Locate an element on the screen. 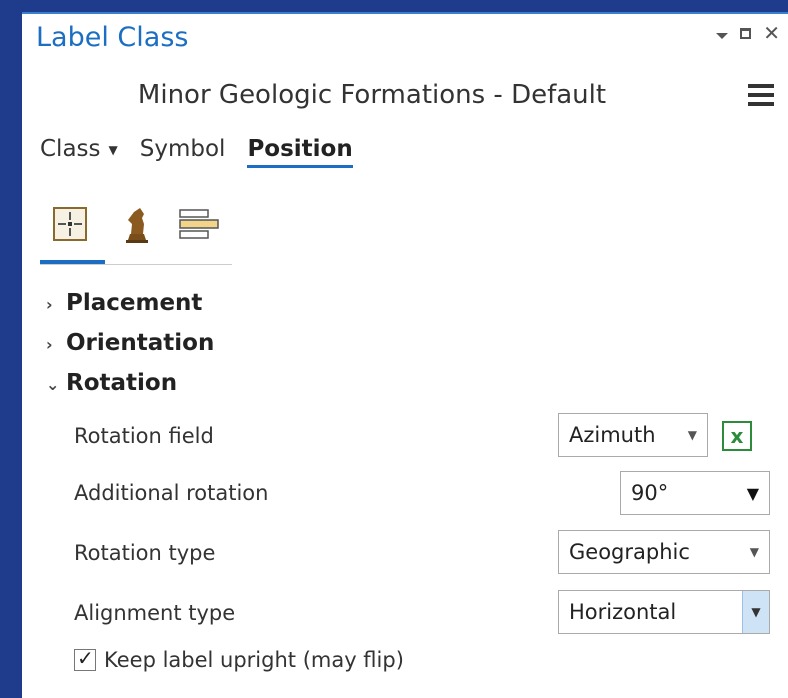  placement-icon is located at coordinates (70, 224).